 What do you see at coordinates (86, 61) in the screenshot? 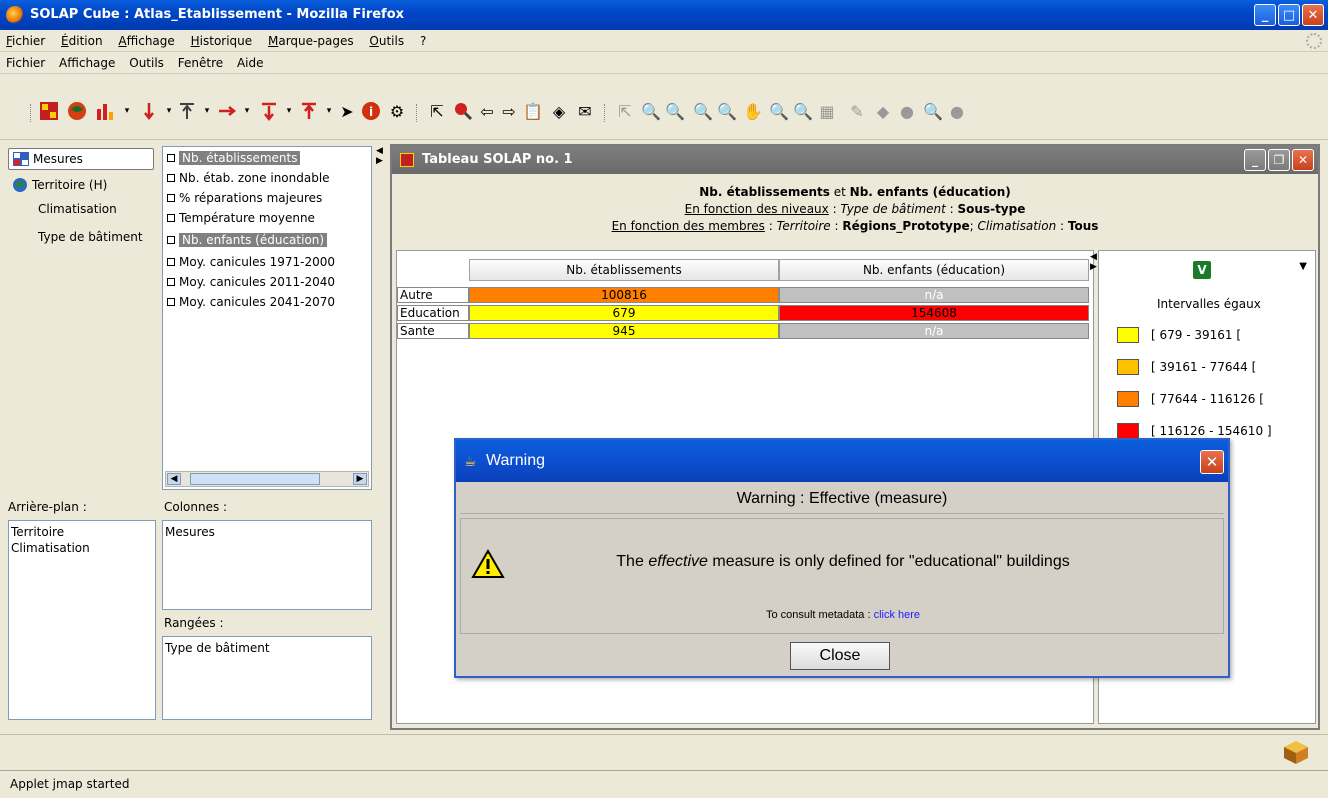
I see `app-menu-affichage: Affichage` at bounding box center [86, 61].